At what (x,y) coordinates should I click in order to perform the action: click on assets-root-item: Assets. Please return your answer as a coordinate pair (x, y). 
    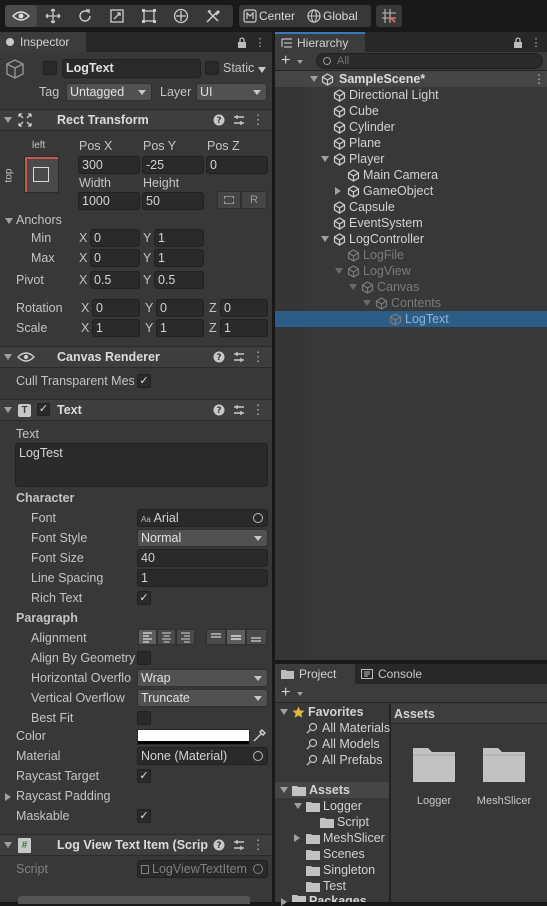
    Looking at the image, I should click on (321, 790).